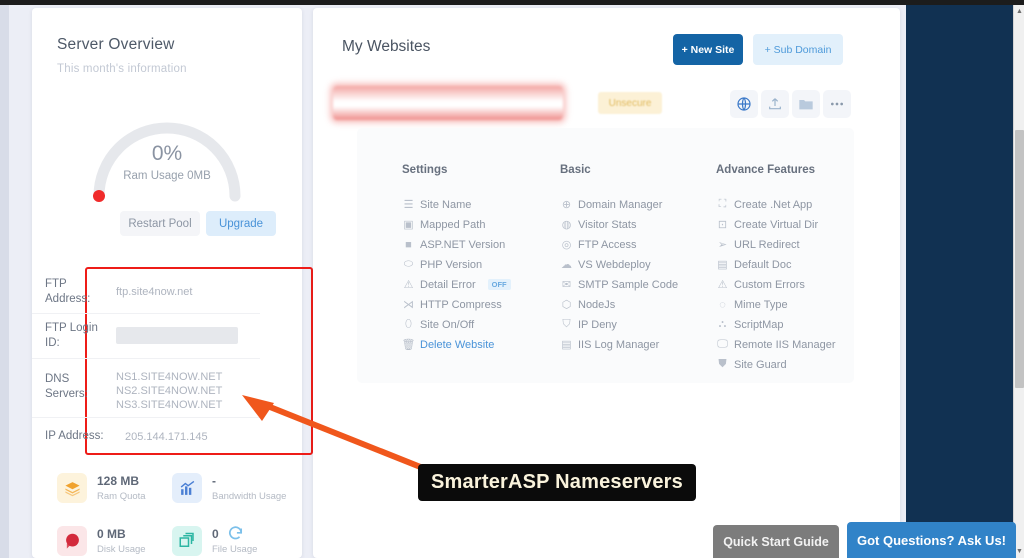 This screenshot has height=558, width=1024. Describe the element at coordinates (785, 344) in the screenshot. I see `feature-label: Remote IIS Manager` at that location.